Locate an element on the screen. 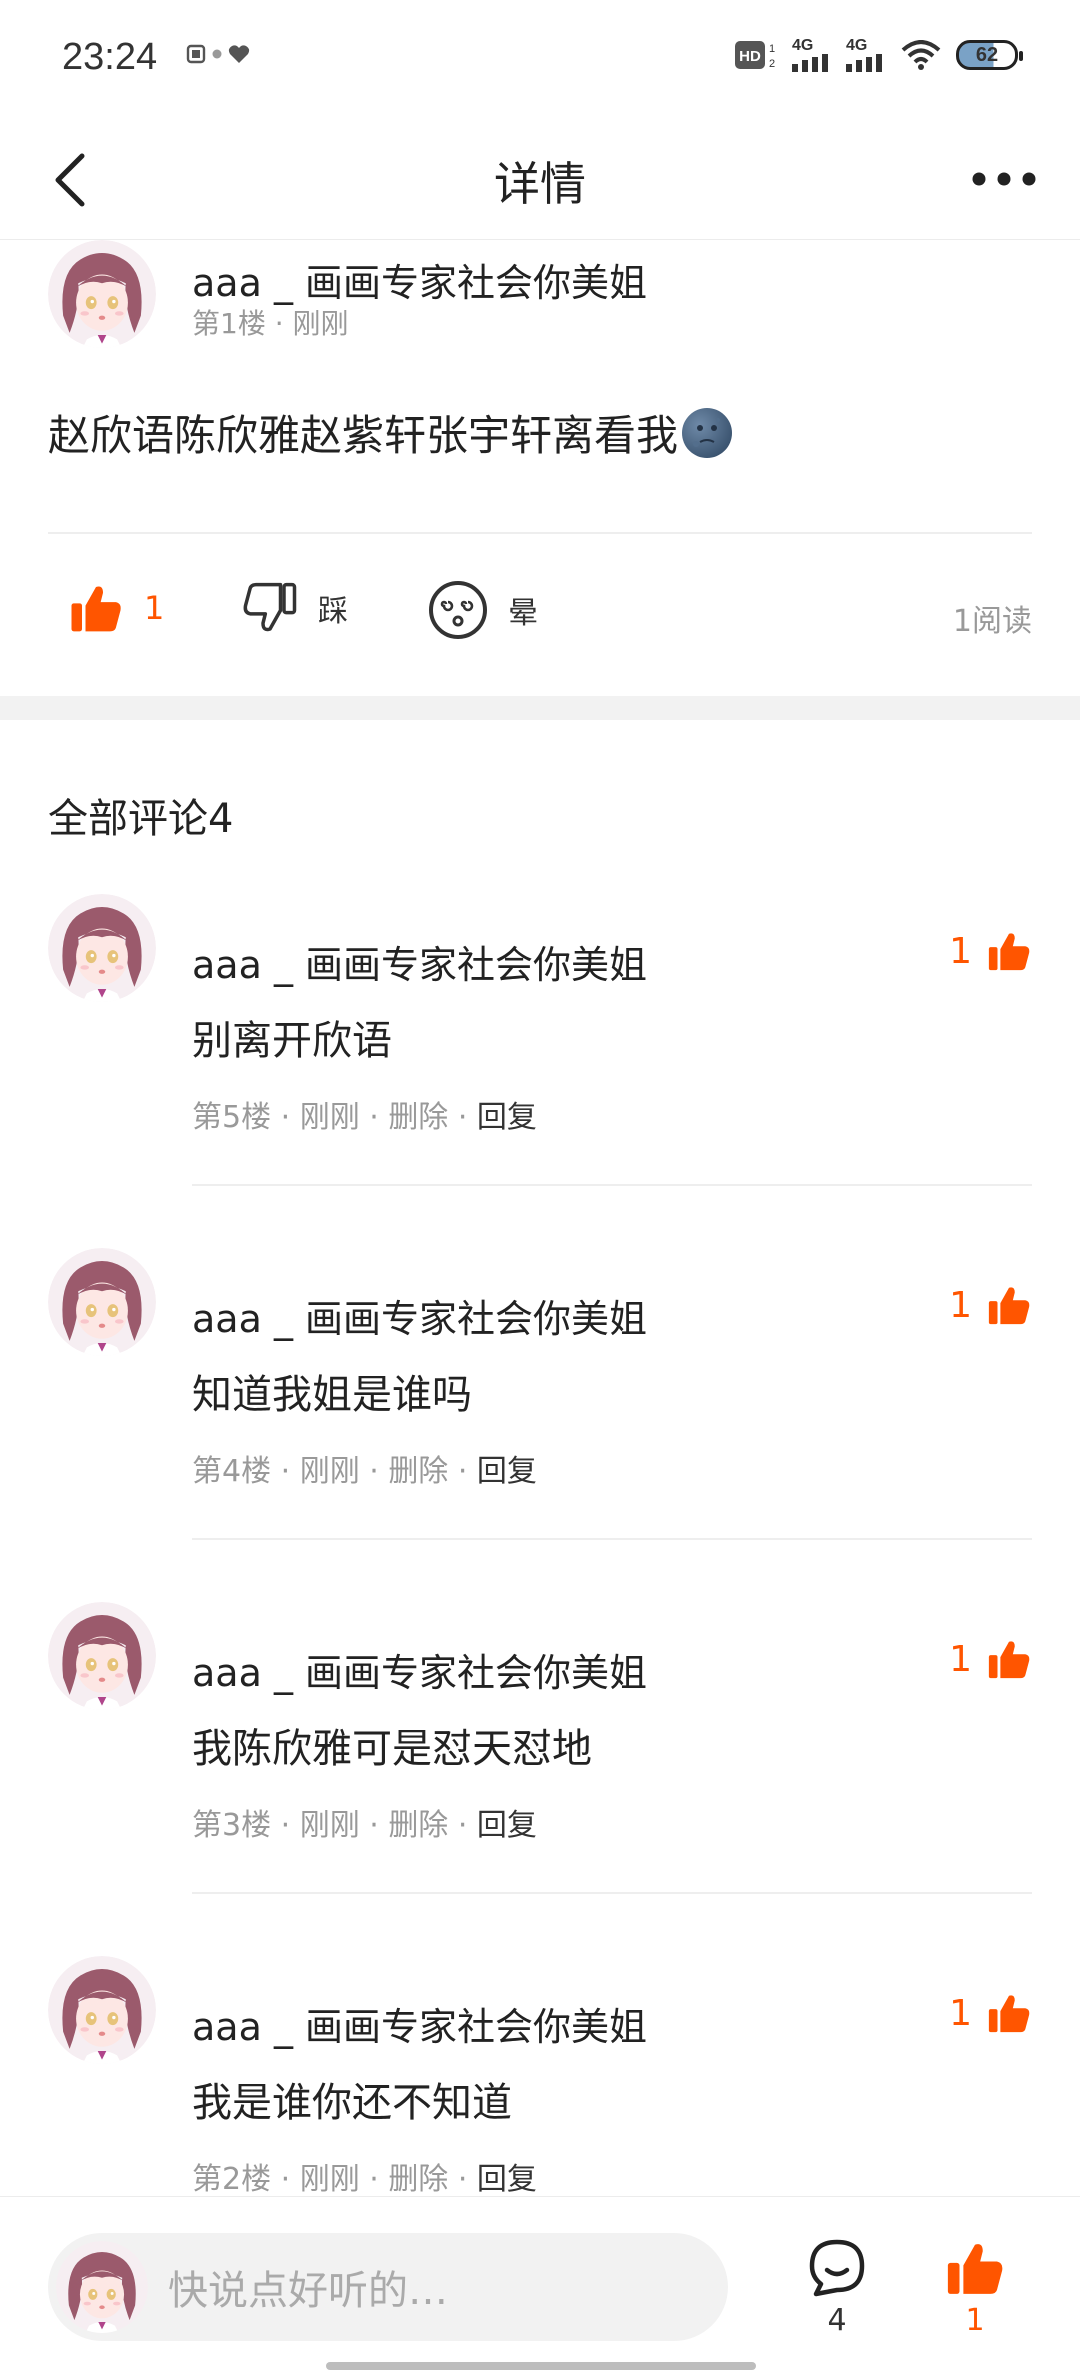 This screenshot has height=2376, width=1080. post-content: 赵欣语陈欣雅赵紫轩张宇轩离看我 is located at coordinates (390, 432).